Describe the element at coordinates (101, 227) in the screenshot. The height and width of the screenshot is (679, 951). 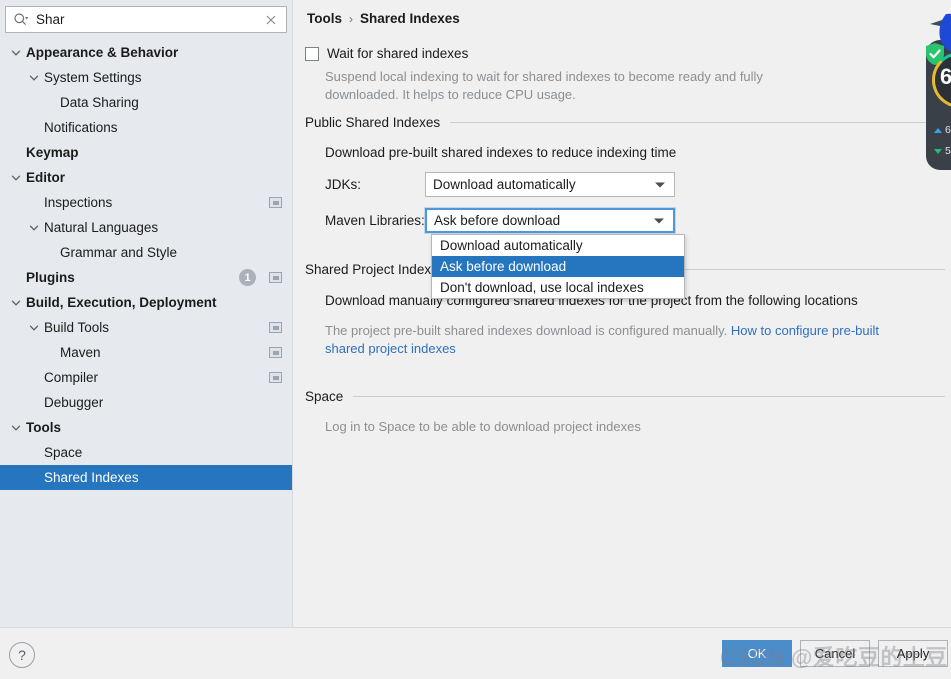
I see `sidebar-item-label: Natural Languages` at that location.